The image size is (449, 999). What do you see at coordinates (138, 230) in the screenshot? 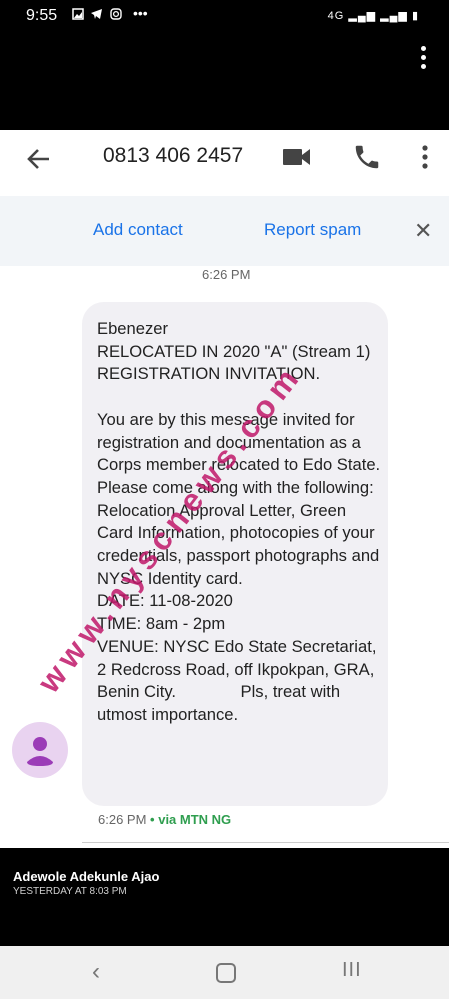
I see `add-contact-button: Add contact` at bounding box center [138, 230].